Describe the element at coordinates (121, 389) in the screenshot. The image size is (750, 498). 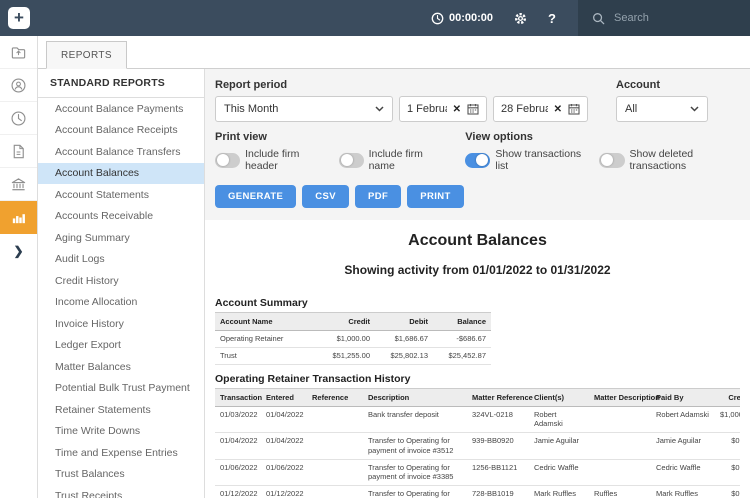
I see `sidebar-item-potential-bulk-trust-payment: Potential Bulk Trust Payment` at that location.